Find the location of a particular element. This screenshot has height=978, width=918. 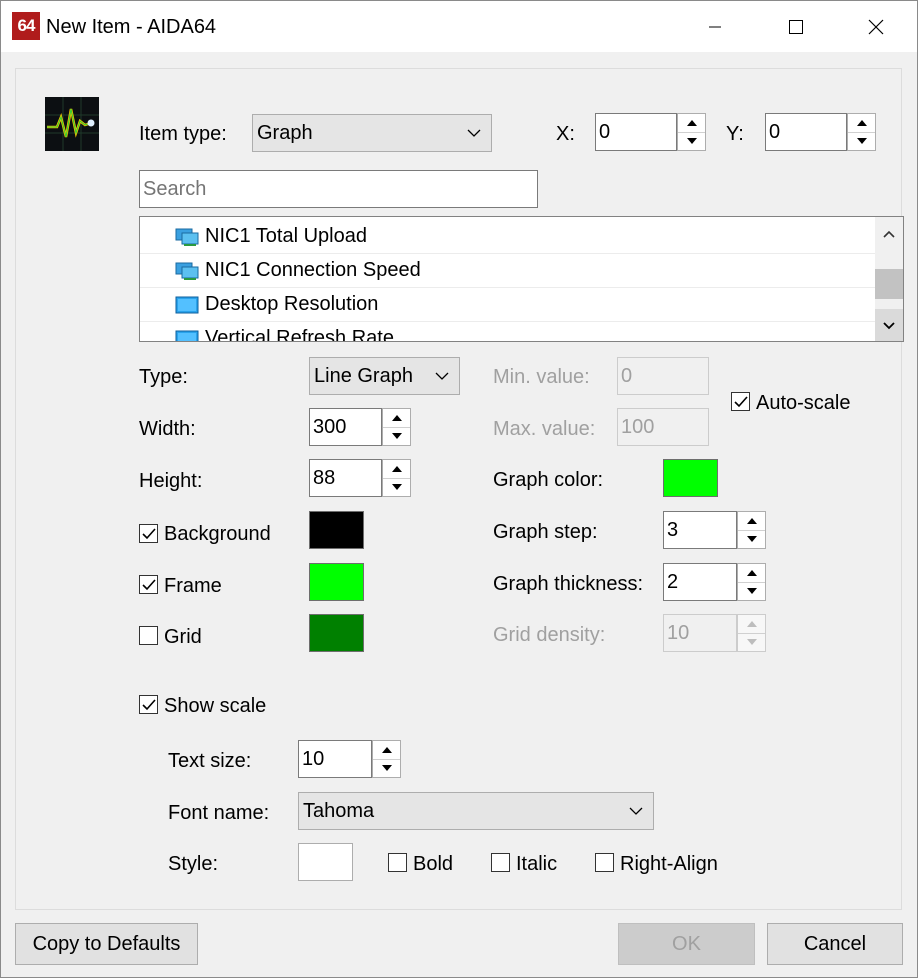

chevron-down-icon is located at coordinates (474, 133).